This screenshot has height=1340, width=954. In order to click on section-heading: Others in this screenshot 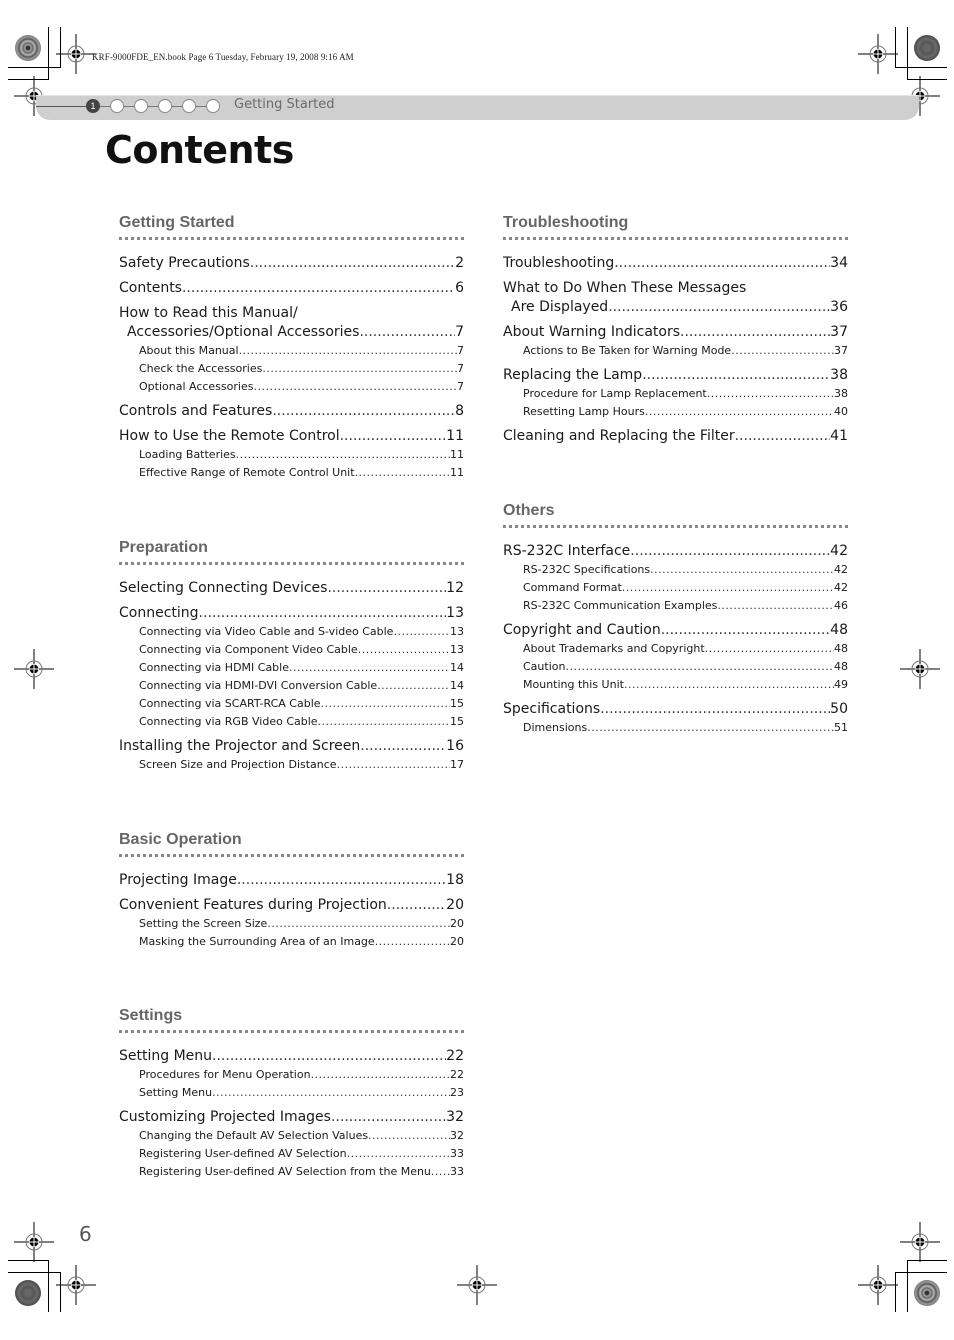, I will do `click(529, 510)`.